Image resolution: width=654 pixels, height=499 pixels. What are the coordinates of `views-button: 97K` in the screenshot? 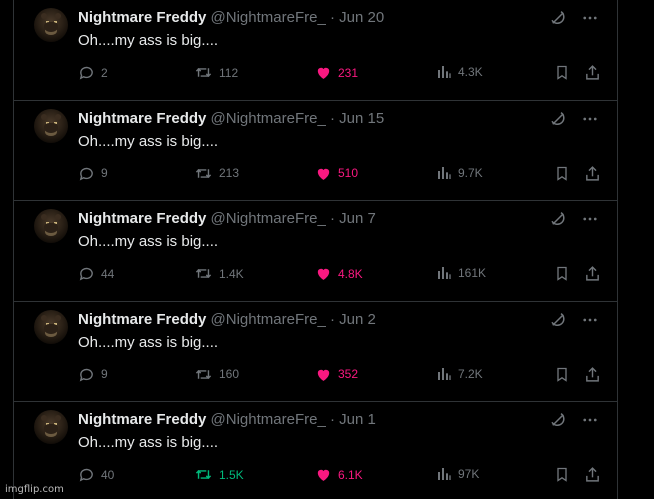 It's located at (457, 474).